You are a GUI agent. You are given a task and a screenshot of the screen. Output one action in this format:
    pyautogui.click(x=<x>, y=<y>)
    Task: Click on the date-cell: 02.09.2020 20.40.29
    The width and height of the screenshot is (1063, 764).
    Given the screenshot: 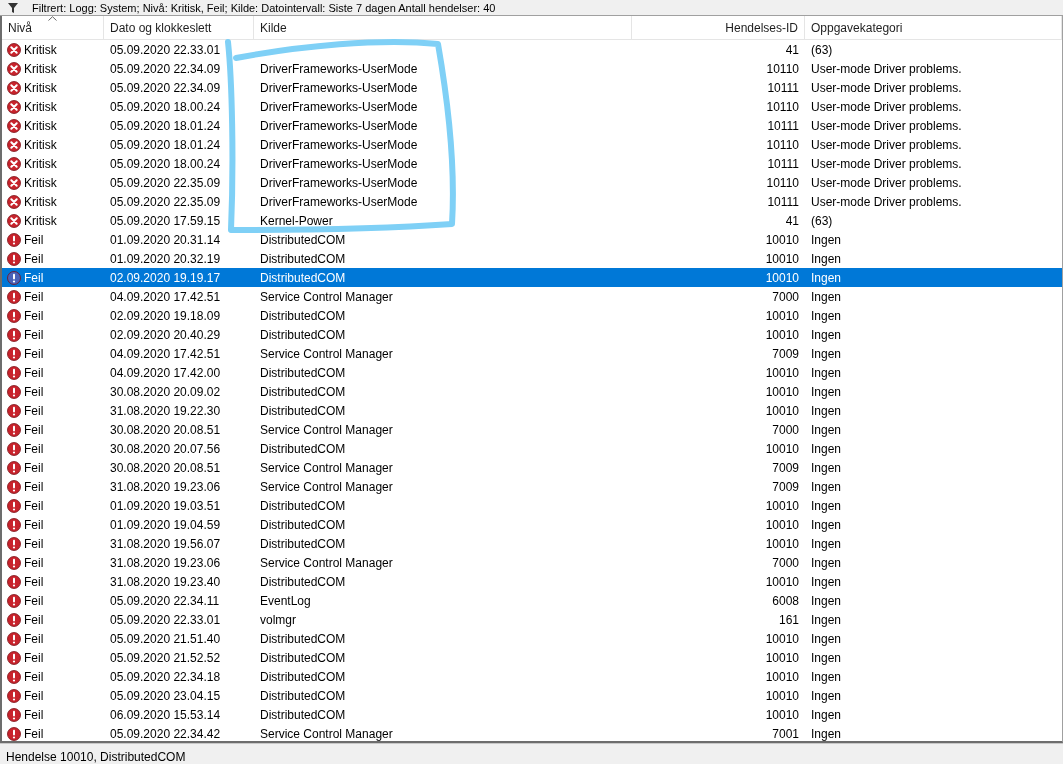 What is the action you would take?
    pyautogui.click(x=165, y=334)
    